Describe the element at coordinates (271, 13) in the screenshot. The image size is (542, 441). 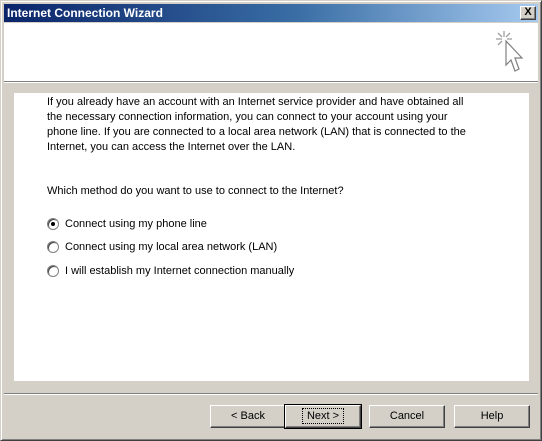
I see `title-bar: Internet Connection Wizard X` at that location.